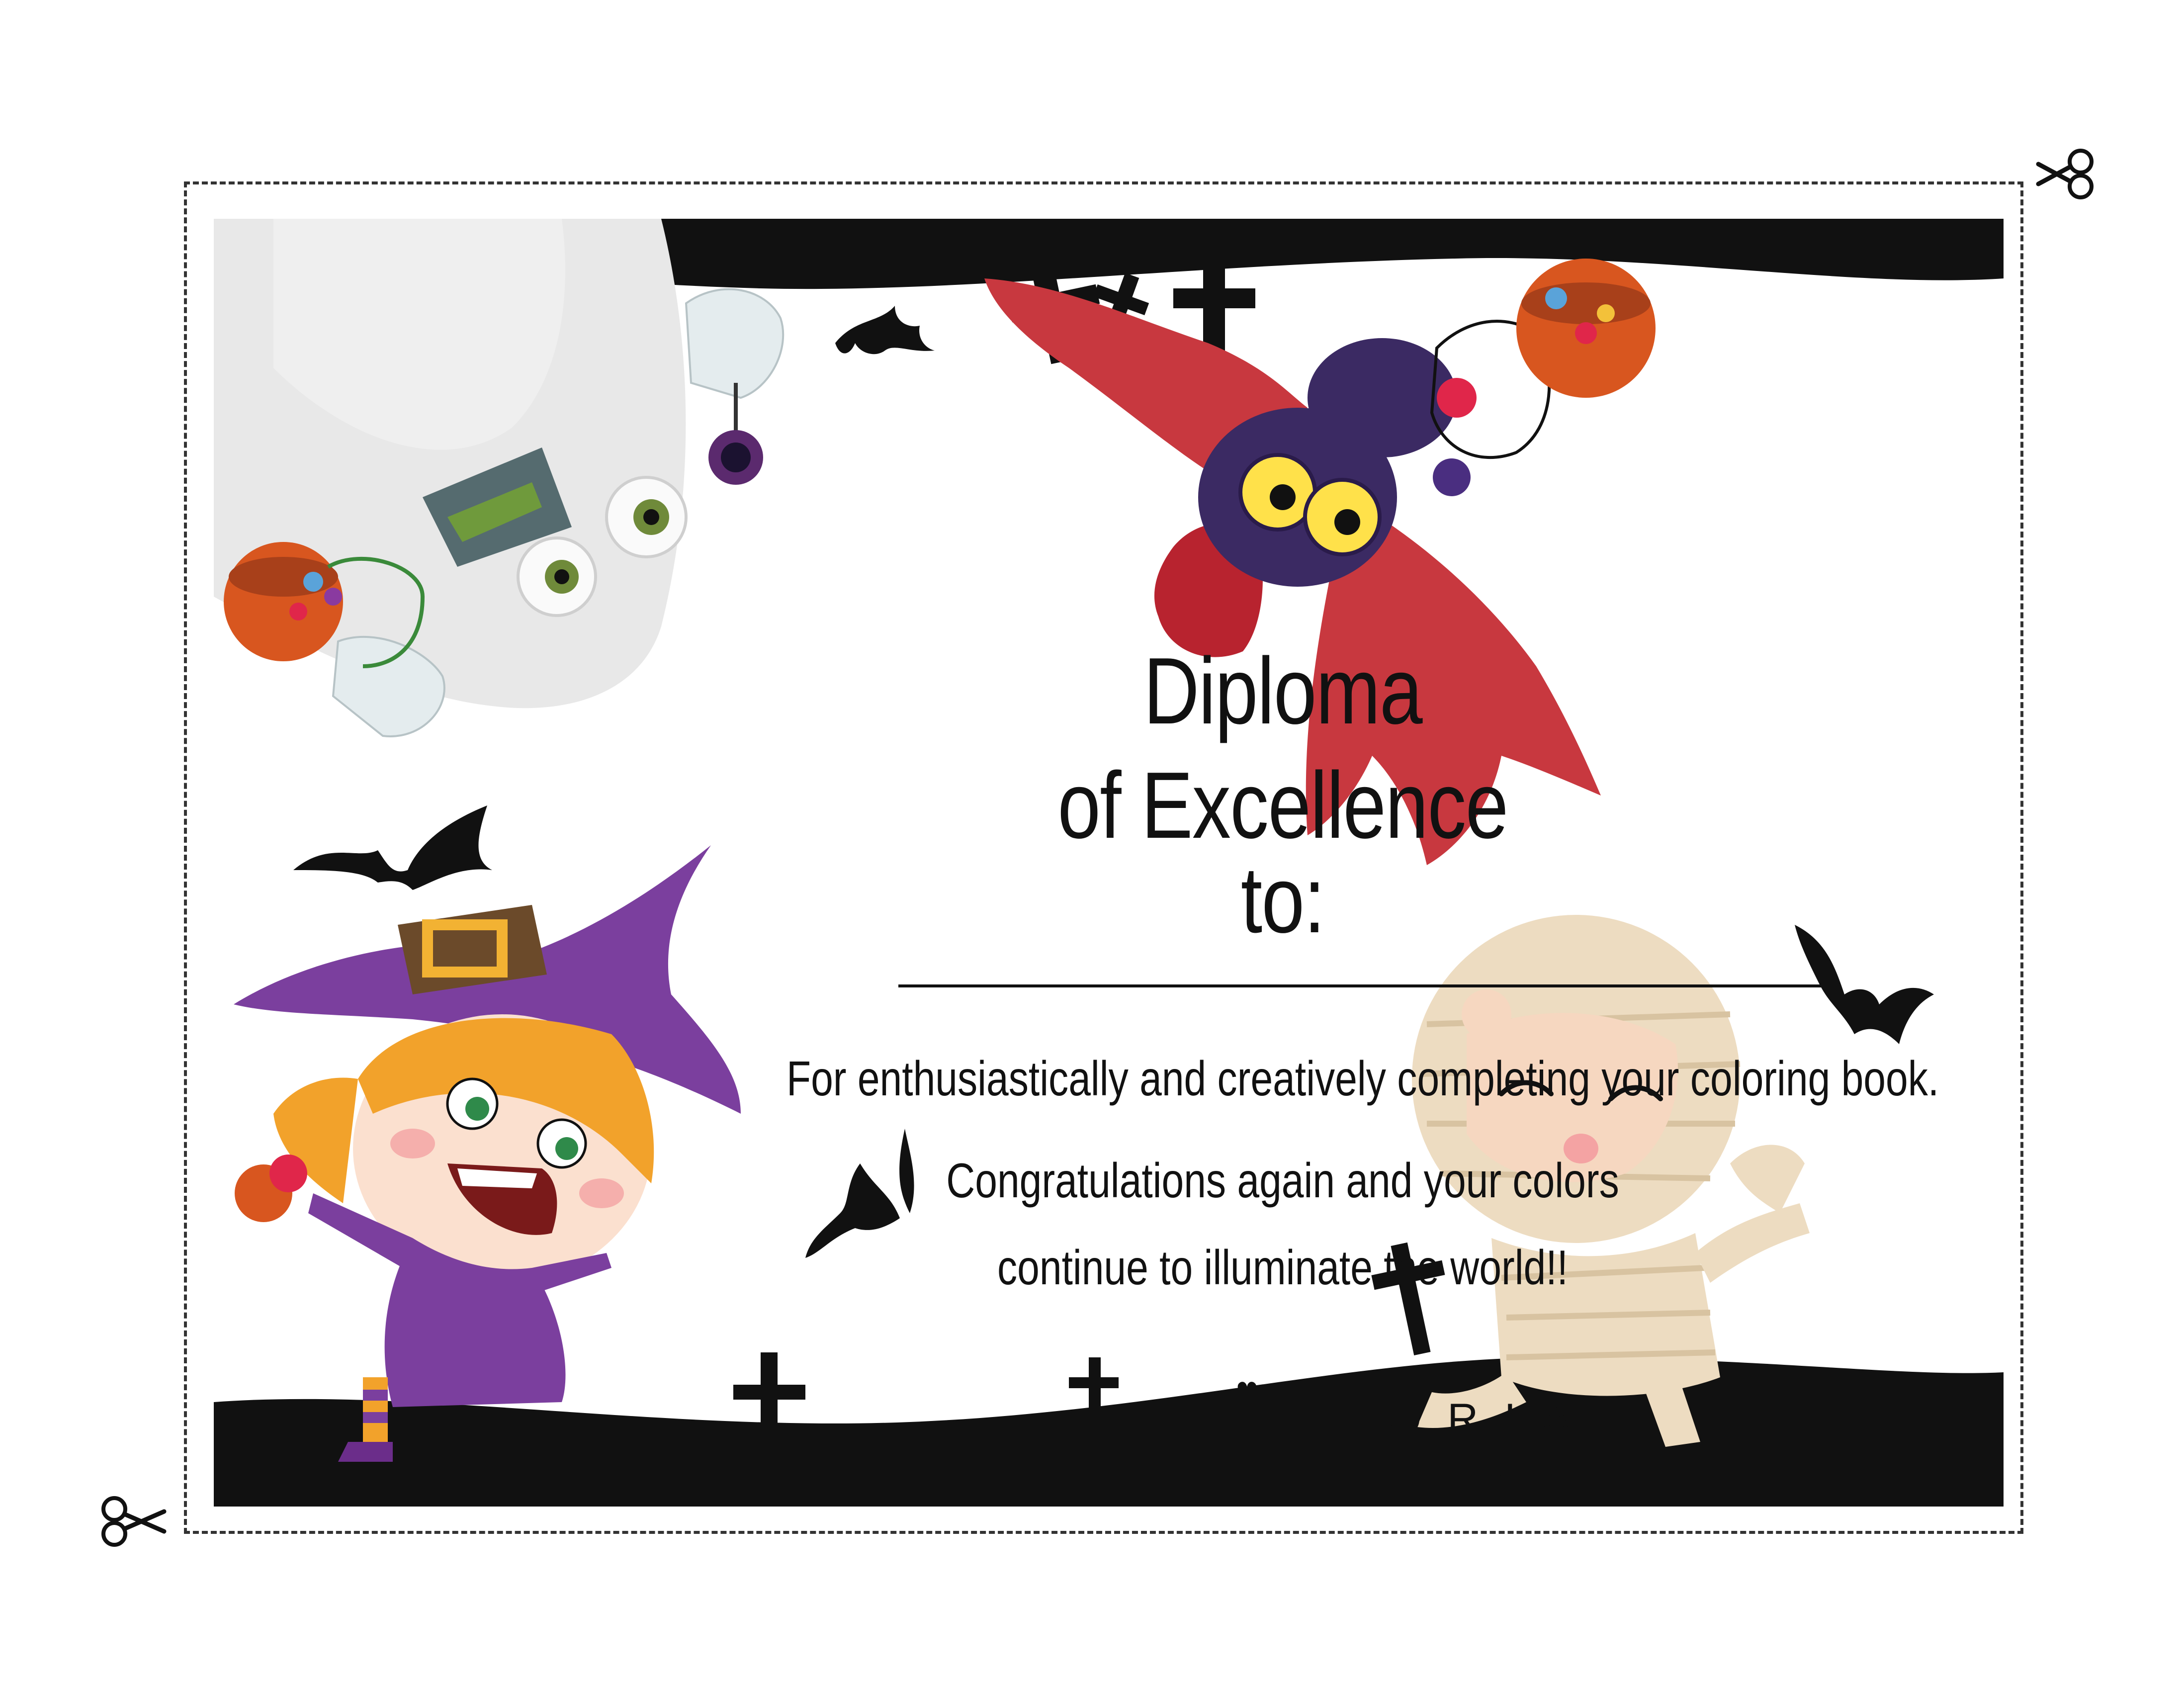 This screenshot has width=2184, height=1689. What do you see at coordinates (1282, 853) in the screenshot?
I see `diploma-subtitle: of Excellence to:` at bounding box center [1282, 853].